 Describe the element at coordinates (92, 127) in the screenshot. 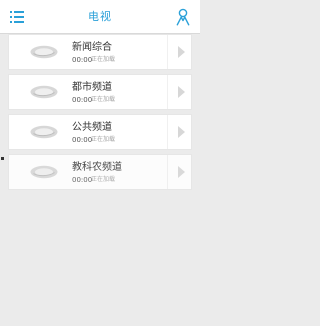

I see `channel-name: 公共频道` at that location.